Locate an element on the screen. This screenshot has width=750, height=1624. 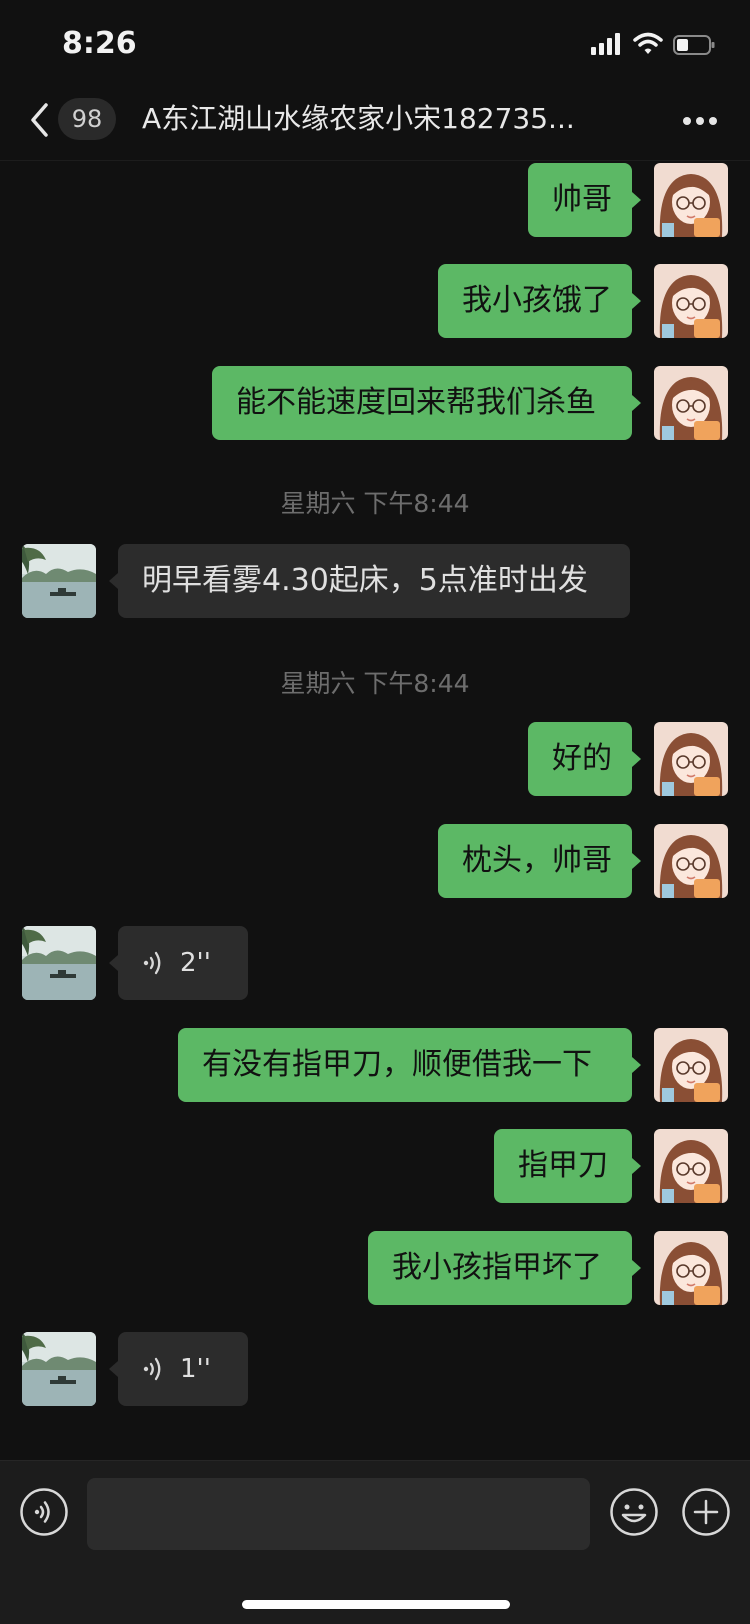
voice-duration: 2'' is located at coordinates (195, 963).